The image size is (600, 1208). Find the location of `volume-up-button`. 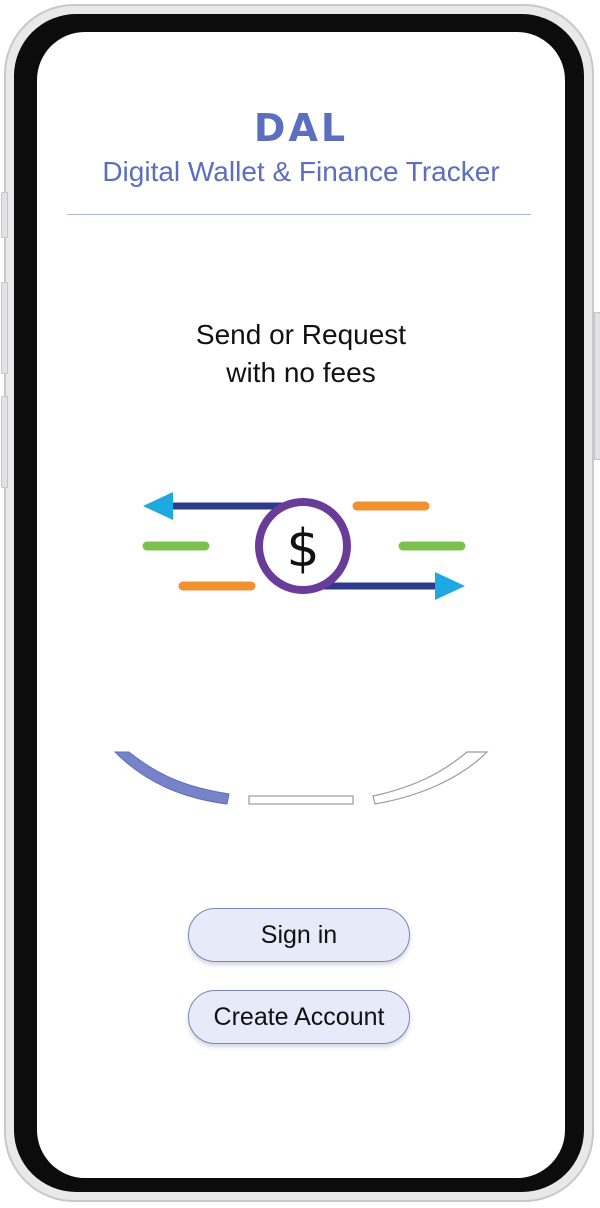

volume-up-button is located at coordinates (4, 328).